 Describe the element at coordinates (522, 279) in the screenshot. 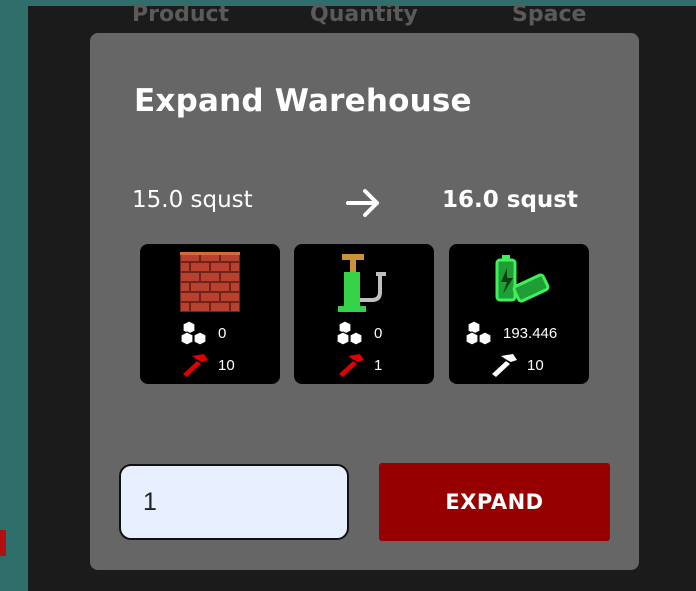

I see `battery-icon` at that location.